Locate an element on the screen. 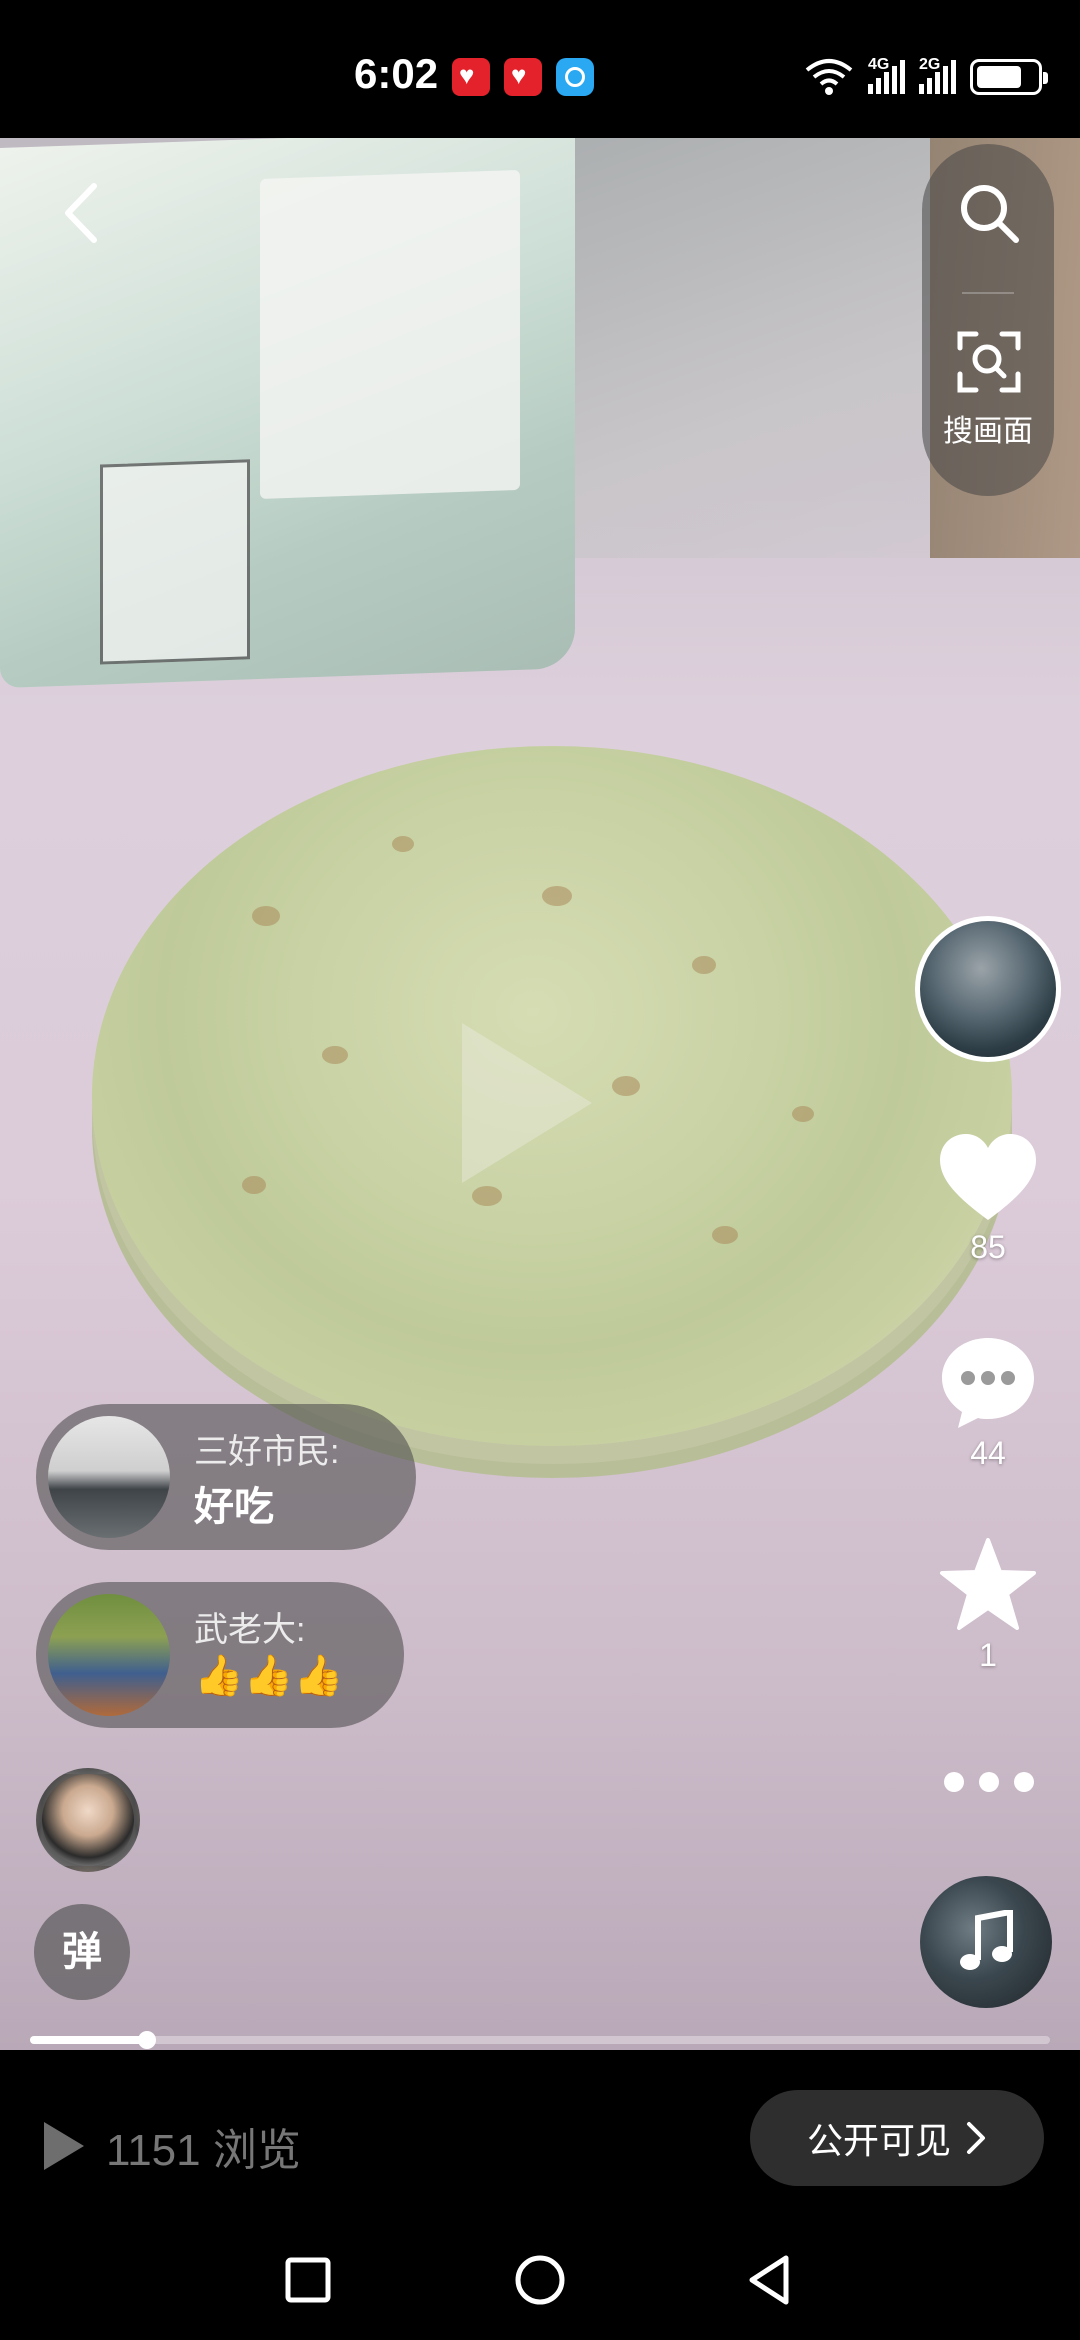 The width and height of the screenshot is (1080, 2340). nav-home-button is located at coordinates (540, 2280).